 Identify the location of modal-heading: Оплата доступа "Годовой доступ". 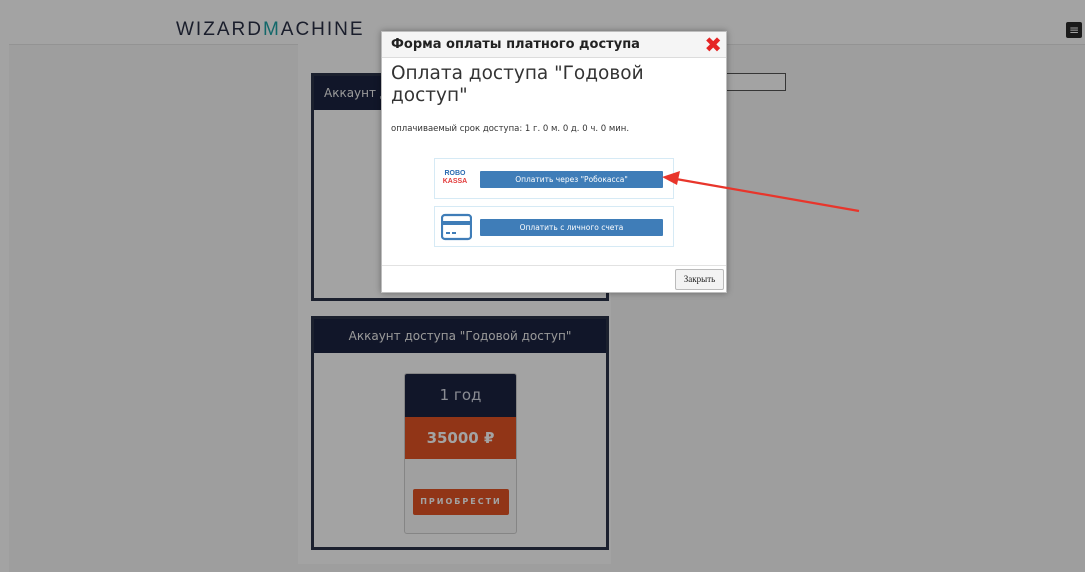
(517, 84).